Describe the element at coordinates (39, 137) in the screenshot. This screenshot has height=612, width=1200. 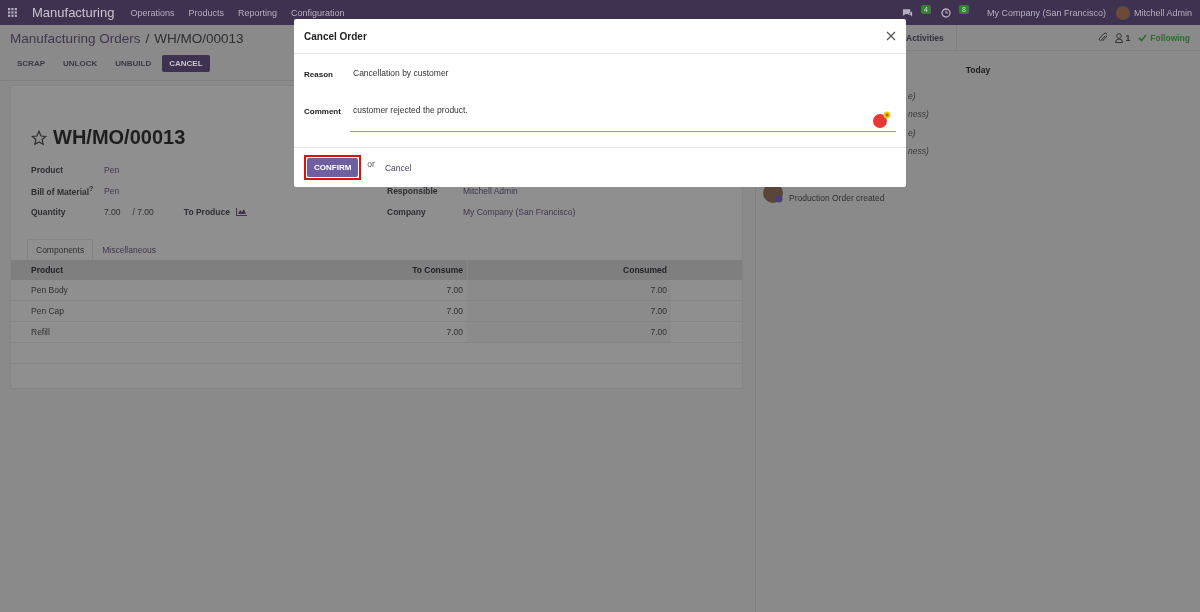
I see `star-icon` at that location.